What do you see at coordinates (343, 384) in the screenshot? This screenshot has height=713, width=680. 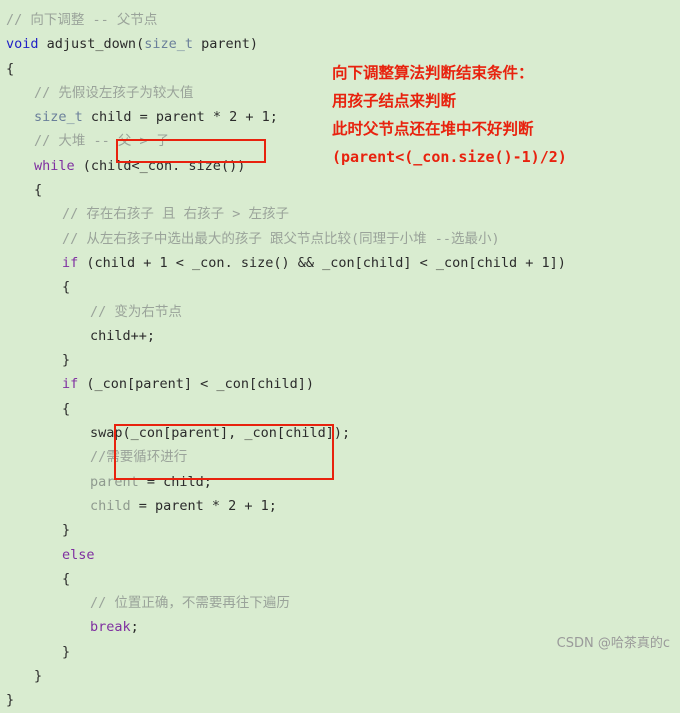 I see `code-line: if (_con[parent] < _con[child])` at bounding box center [343, 384].